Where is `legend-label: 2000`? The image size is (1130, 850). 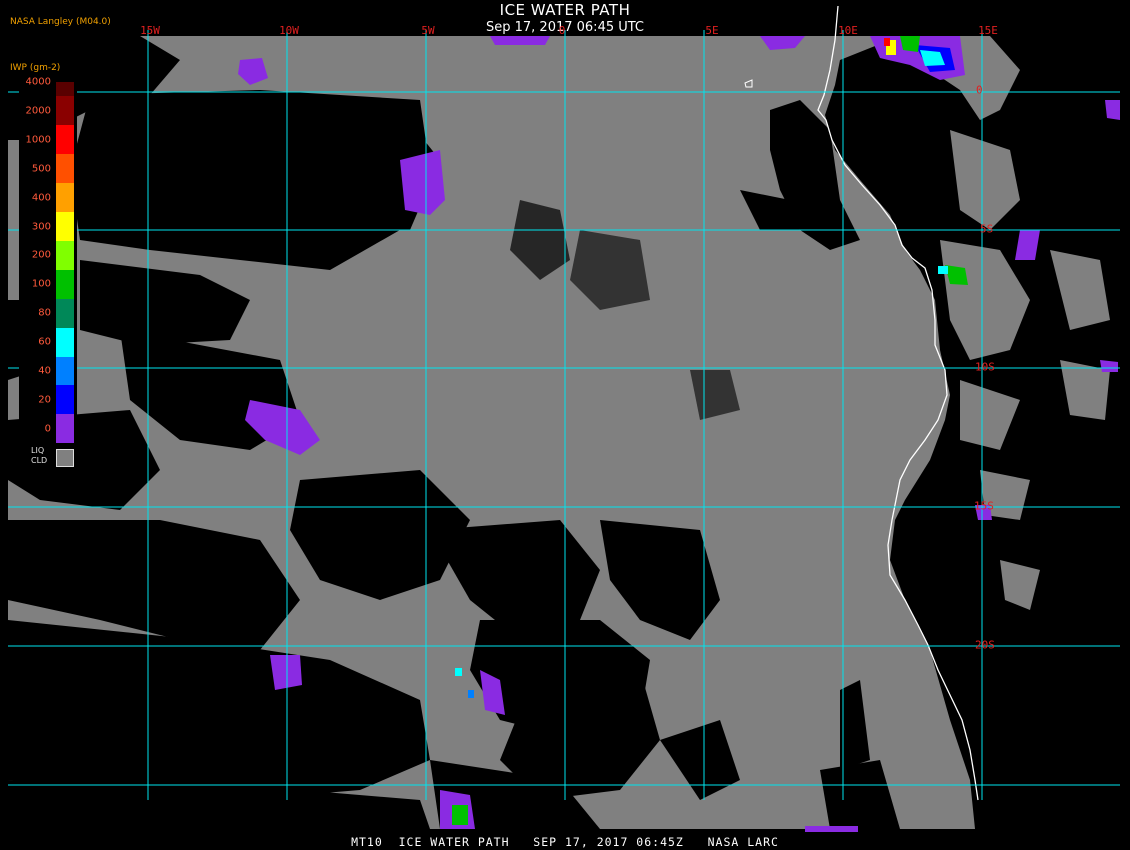
legend-label: 2000 is located at coordinates (38, 111).